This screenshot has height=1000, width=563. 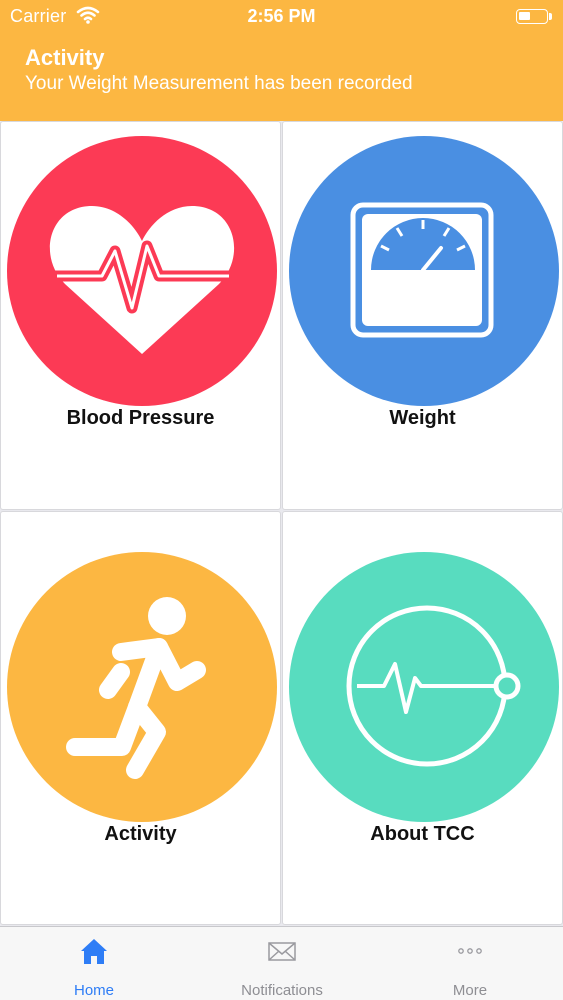 I want to click on activity-circle, so click(x=142, y=687).